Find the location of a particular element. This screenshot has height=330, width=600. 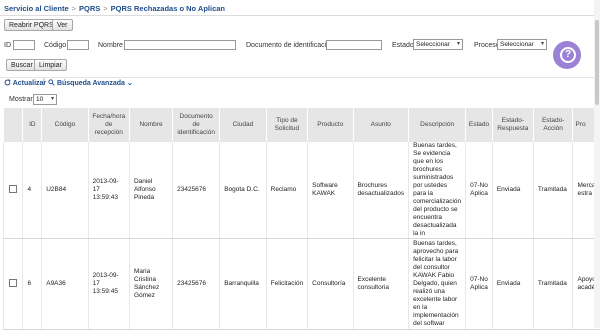

breadcrumb-item-service: Servicio al Cliente is located at coordinates (36, 8).